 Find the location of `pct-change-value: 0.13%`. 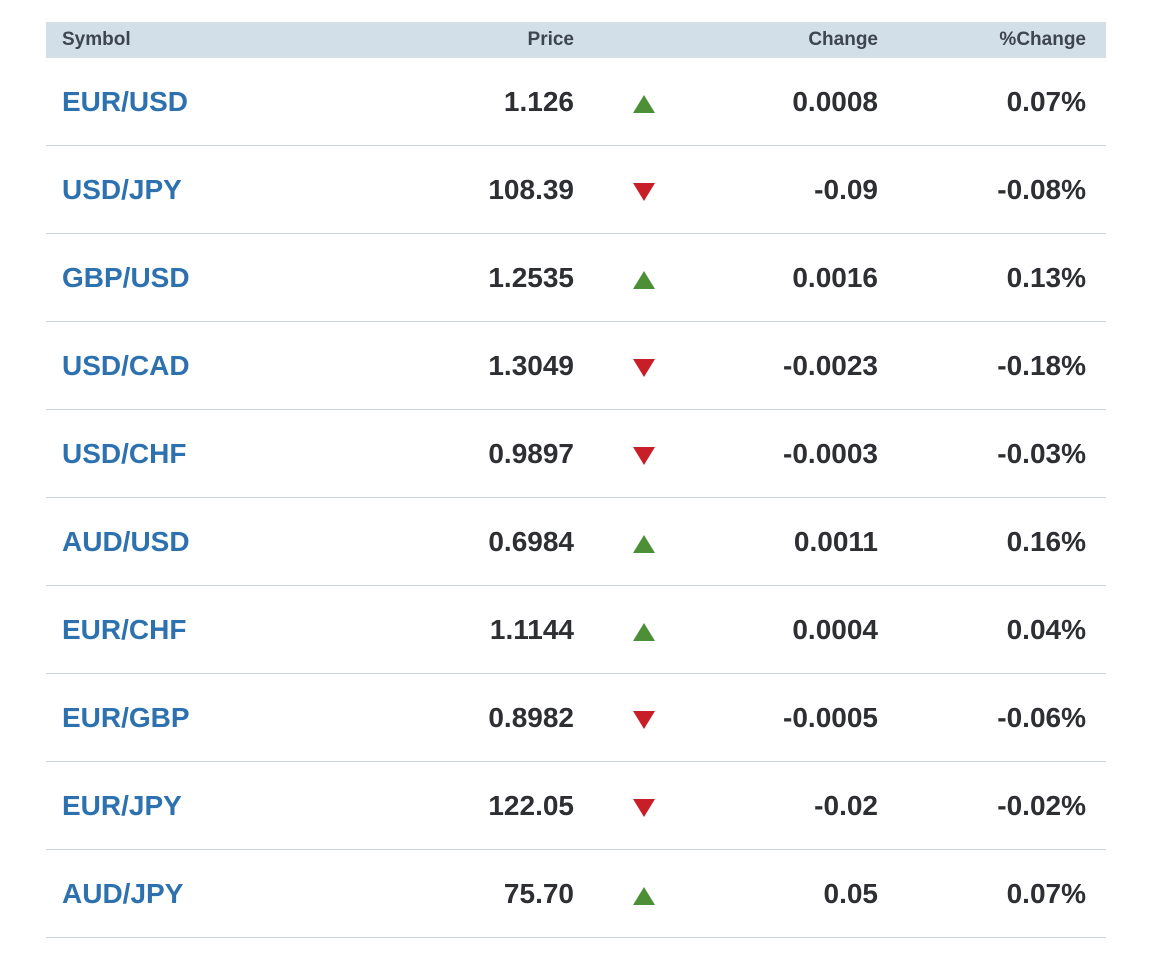

pct-change-value: 0.13% is located at coordinates (1046, 277).